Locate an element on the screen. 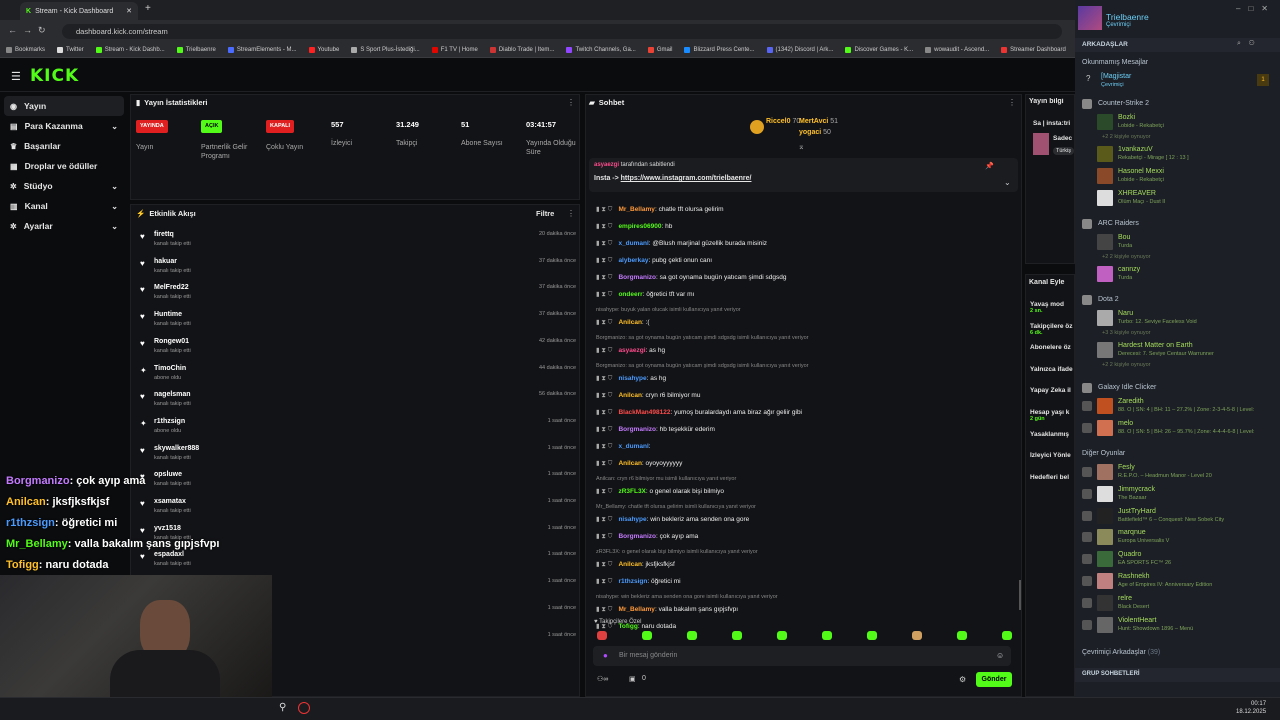  activity-menu-icon: ⋮ is located at coordinates (571, 213).